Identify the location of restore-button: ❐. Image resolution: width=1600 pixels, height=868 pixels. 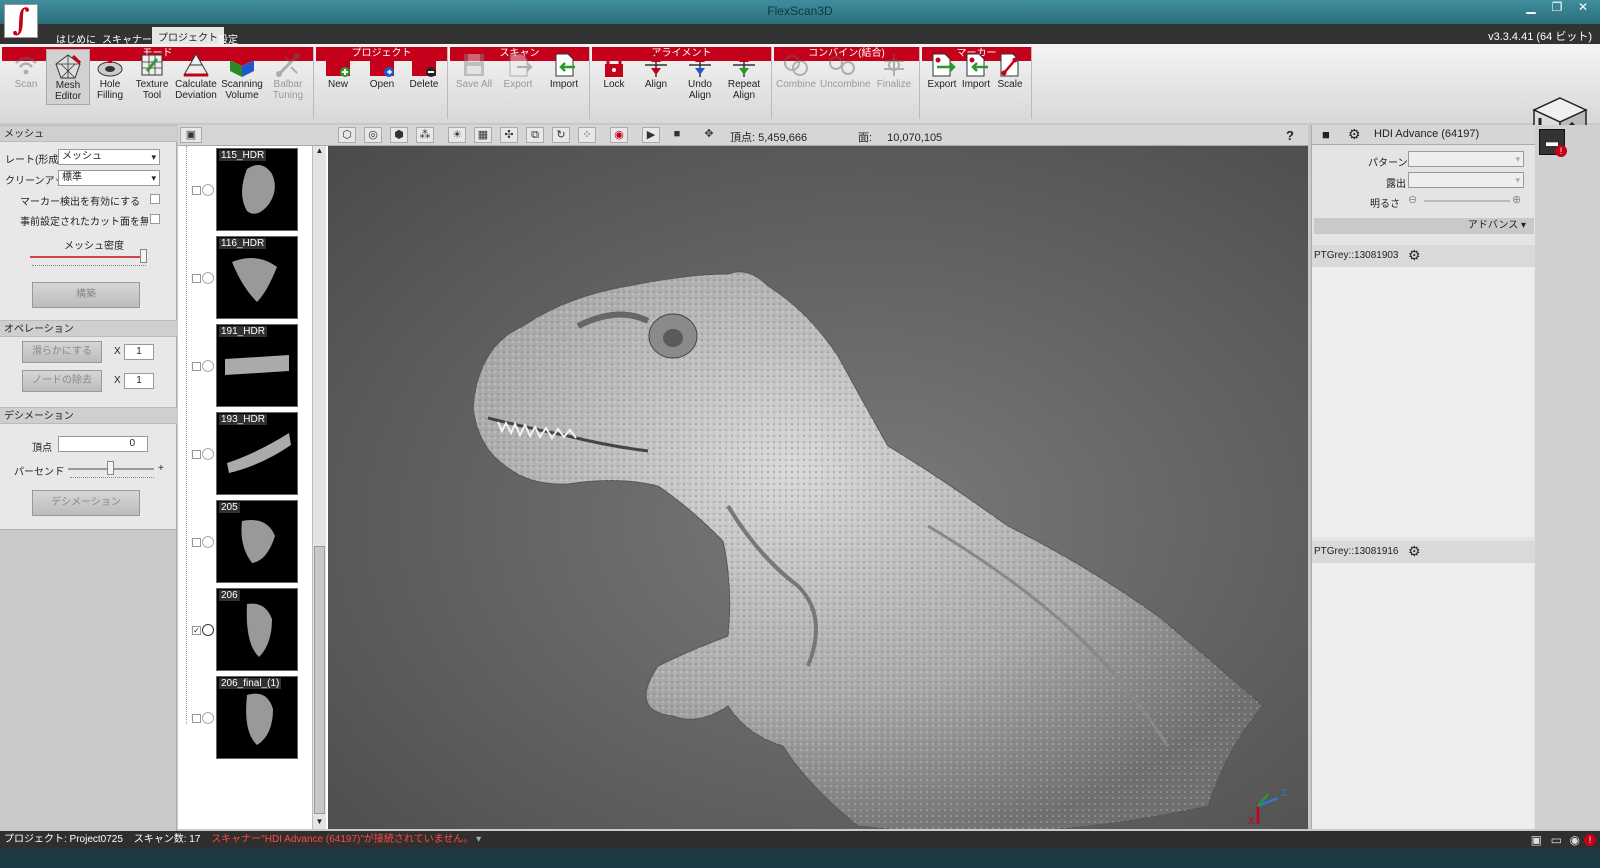
(1557, 8).